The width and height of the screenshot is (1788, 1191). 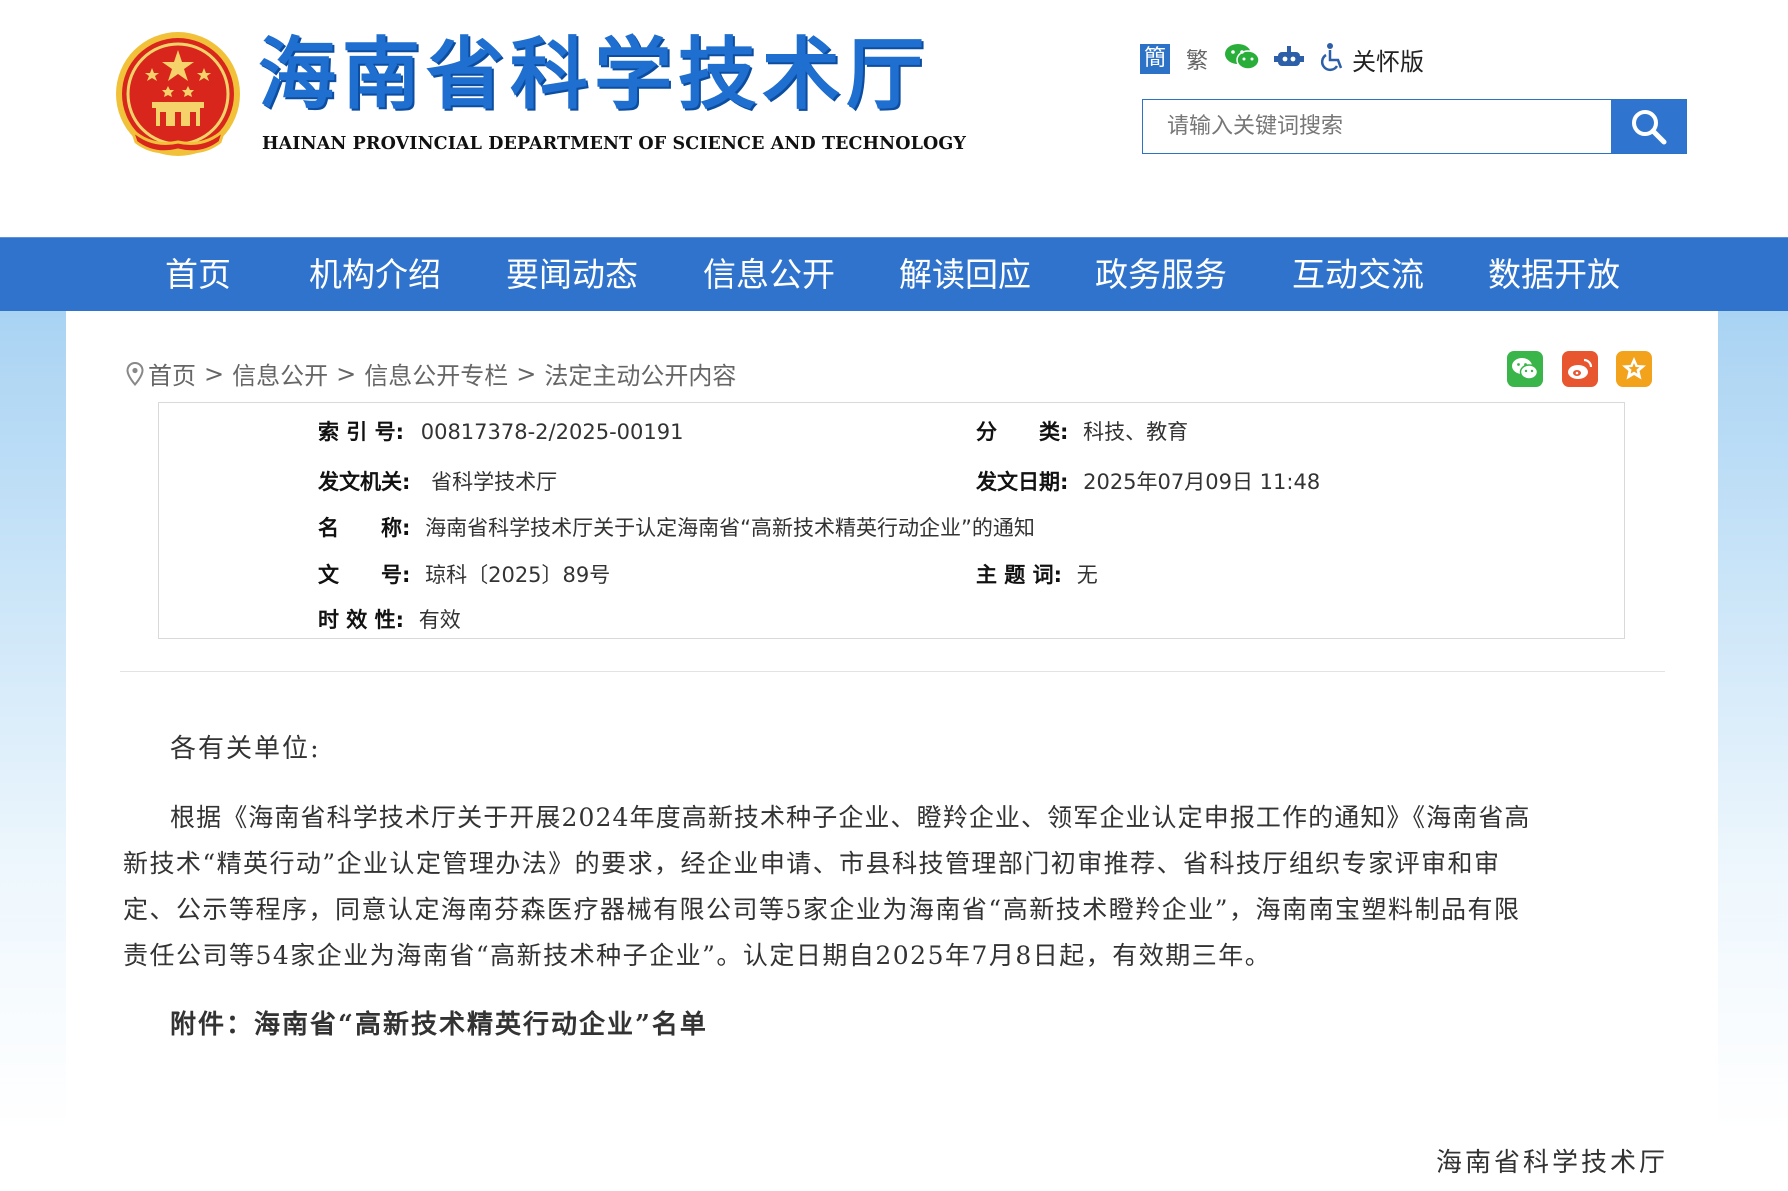 What do you see at coordinates (1161, 275) in the screenshot?
I see `nav-item-services: 政务服务` at bounding box center [1161, 275].